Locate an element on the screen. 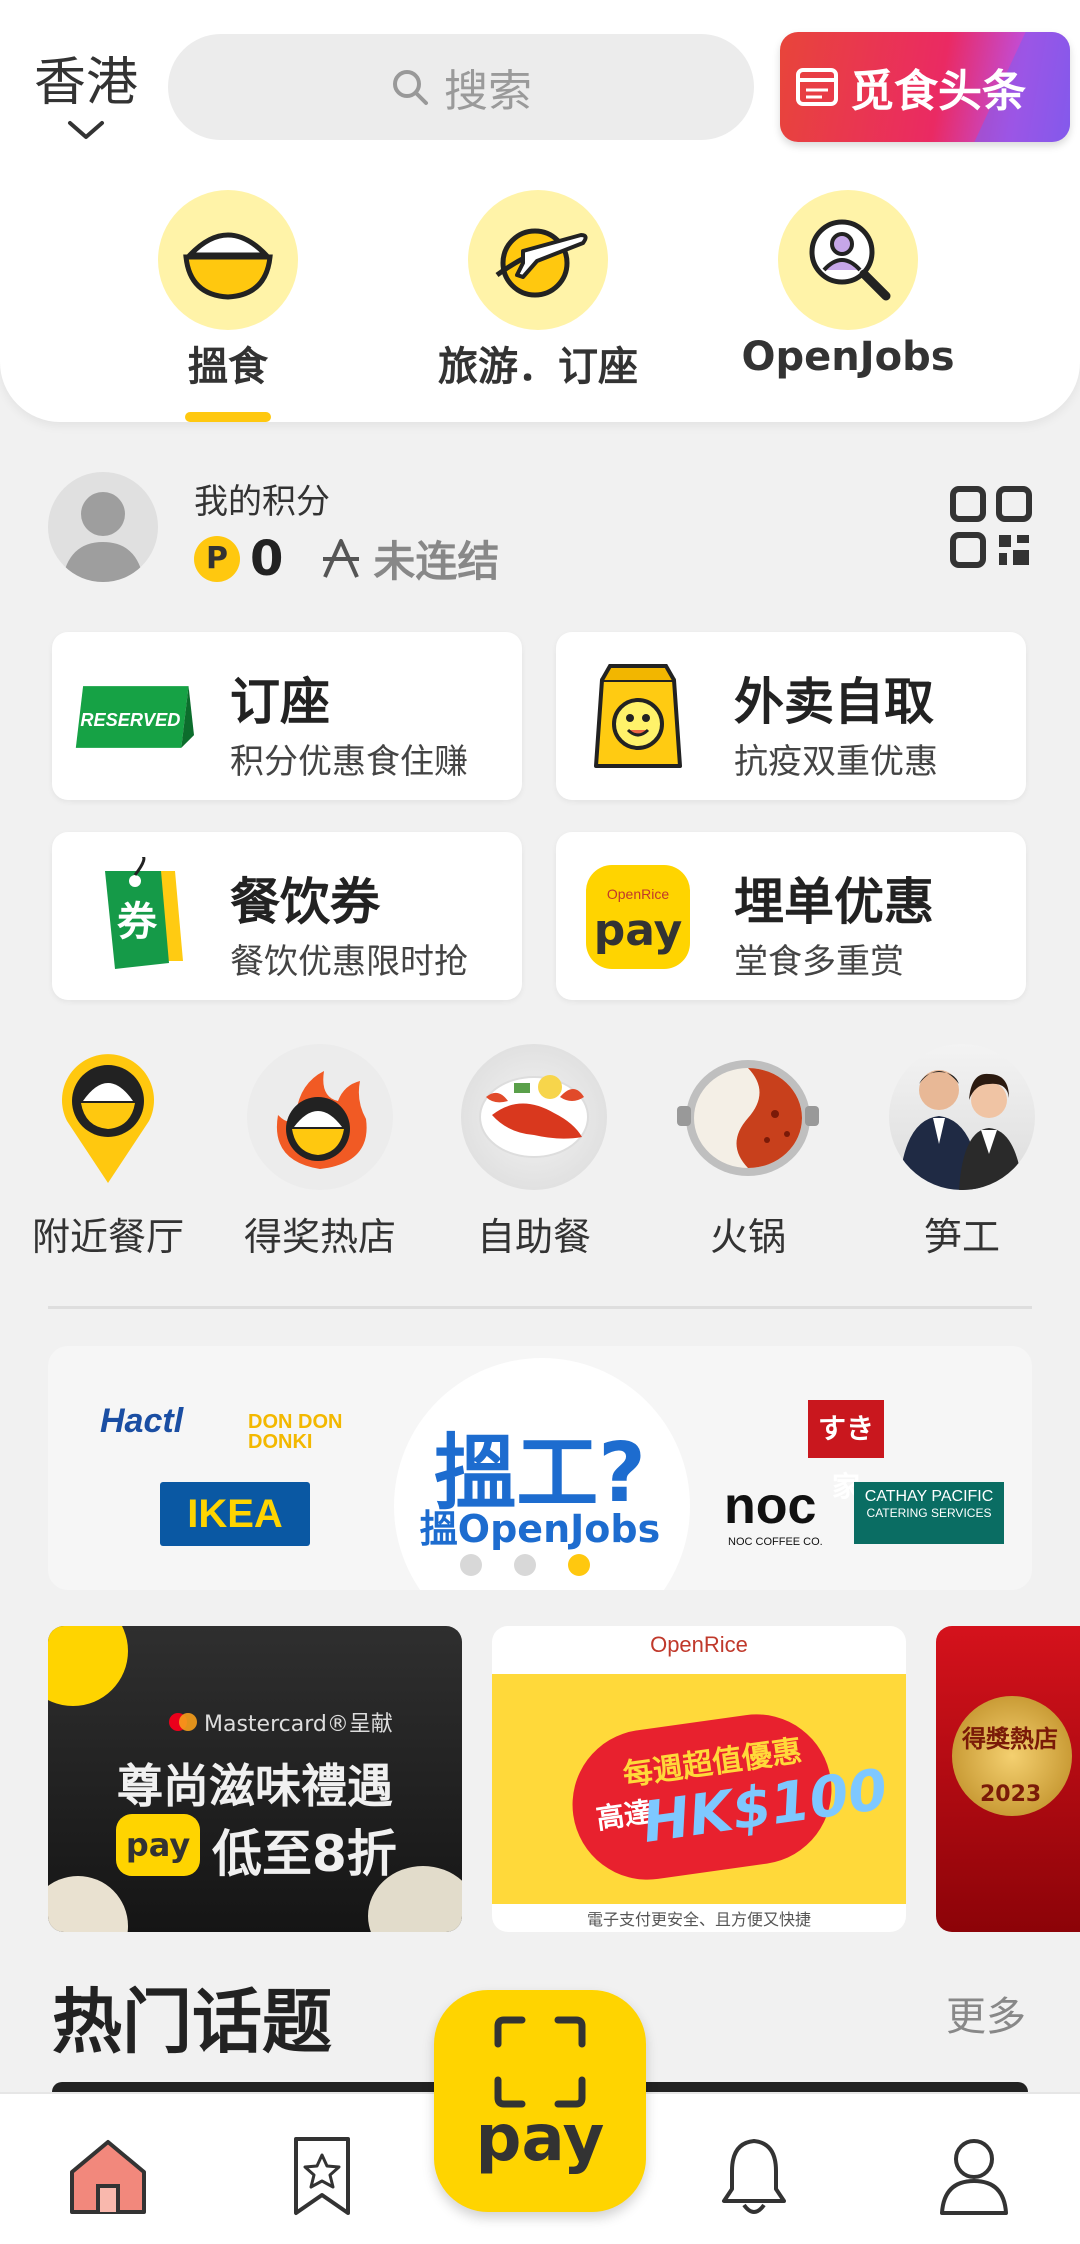  card-title: 餐饮券 is located at coordinates (305, 902).